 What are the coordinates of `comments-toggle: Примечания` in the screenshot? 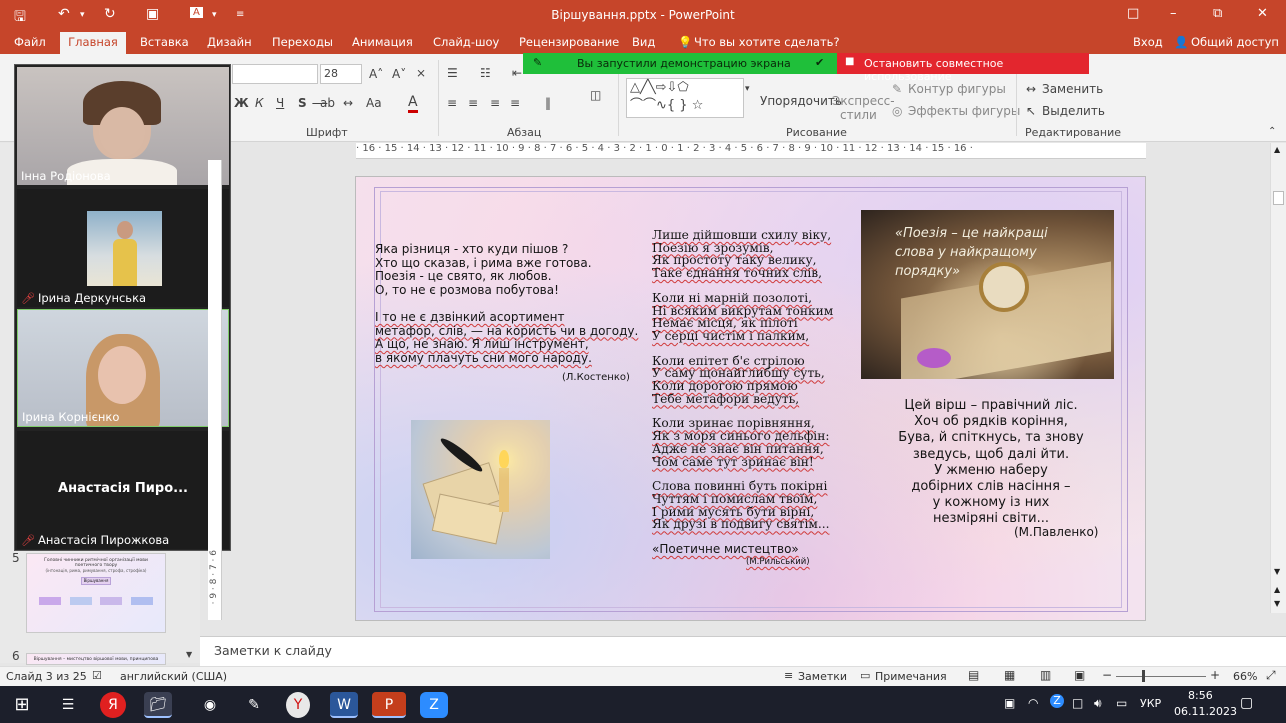 It's located at (911, 676).